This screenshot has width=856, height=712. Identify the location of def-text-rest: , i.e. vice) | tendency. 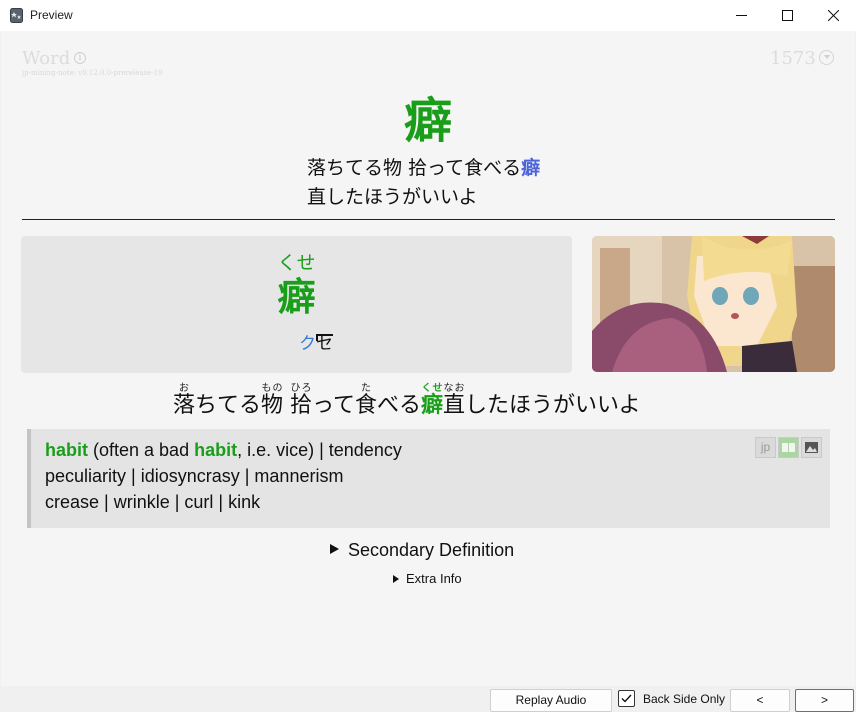
(319, 450).